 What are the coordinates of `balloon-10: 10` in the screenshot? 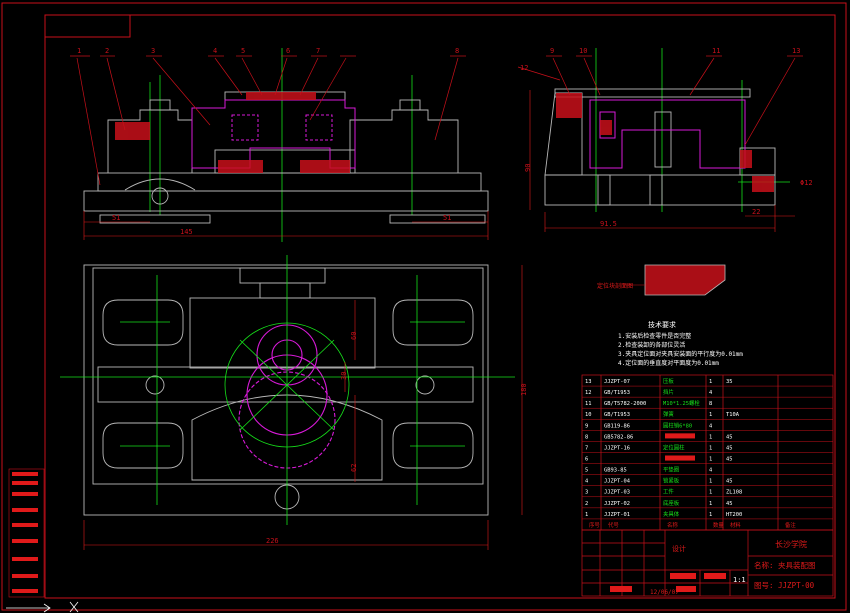 It's located at (583, 51).